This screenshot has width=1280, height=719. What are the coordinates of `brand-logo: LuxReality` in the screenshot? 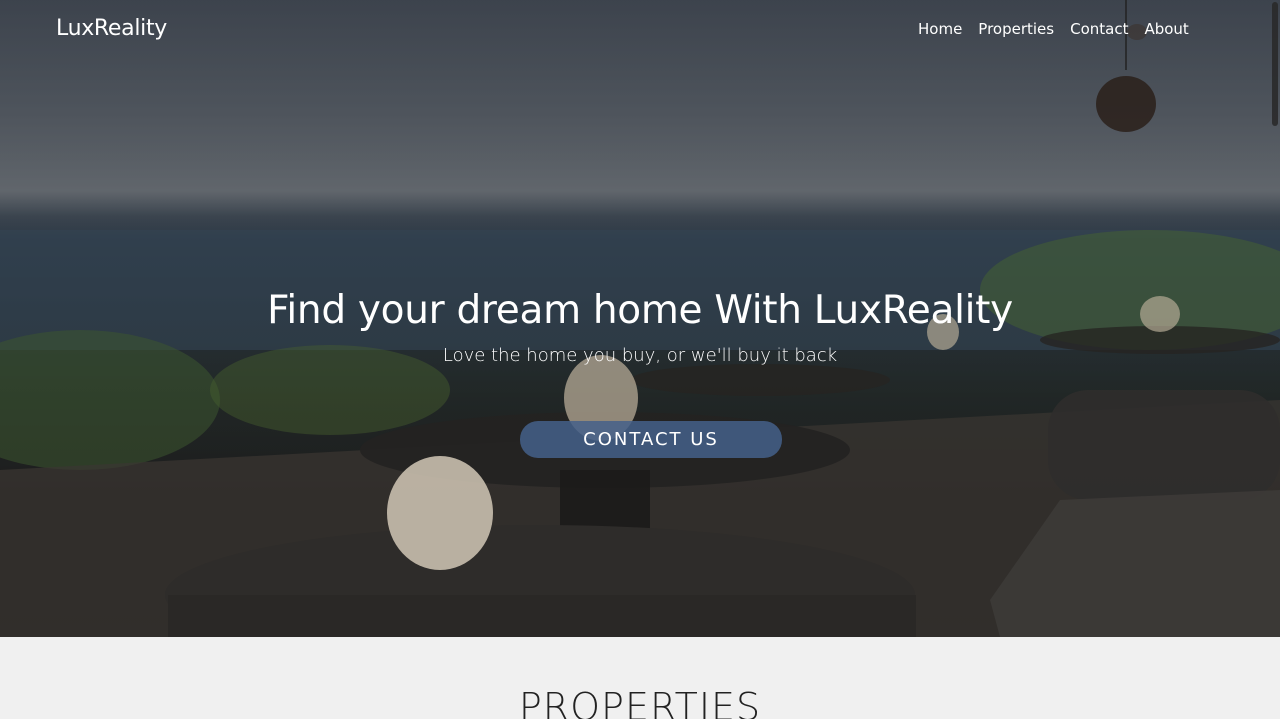 It's located at (111, 28).